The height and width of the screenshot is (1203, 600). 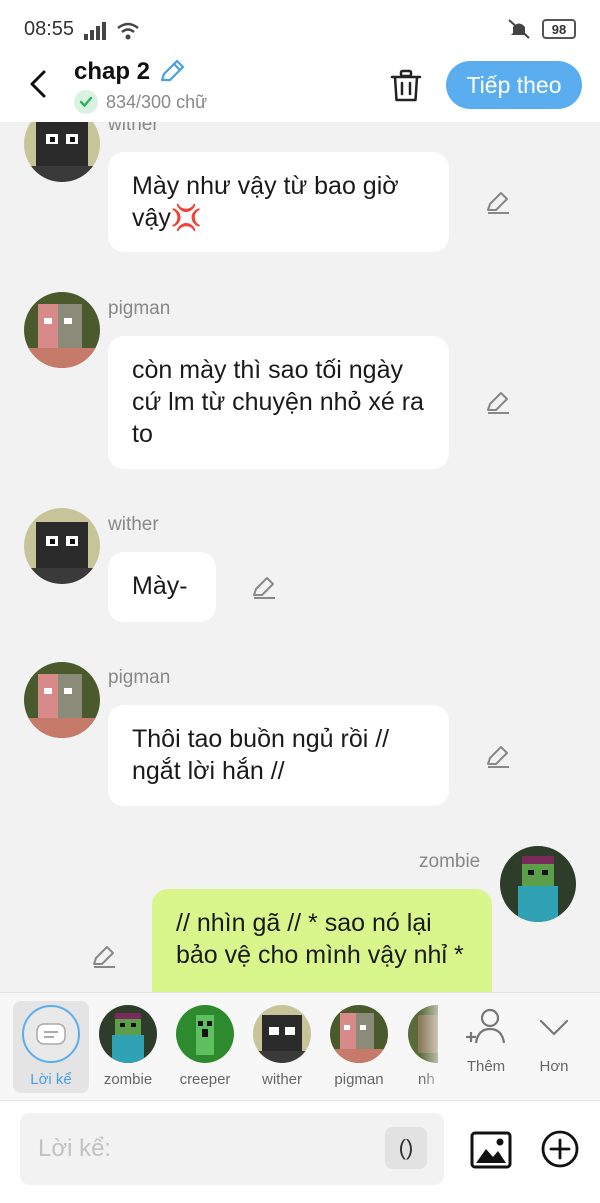 What do you see at coordinates (162, 587) in the screenshot?
I see `message-bubble: Mày-` at bounding box center [162, 587].